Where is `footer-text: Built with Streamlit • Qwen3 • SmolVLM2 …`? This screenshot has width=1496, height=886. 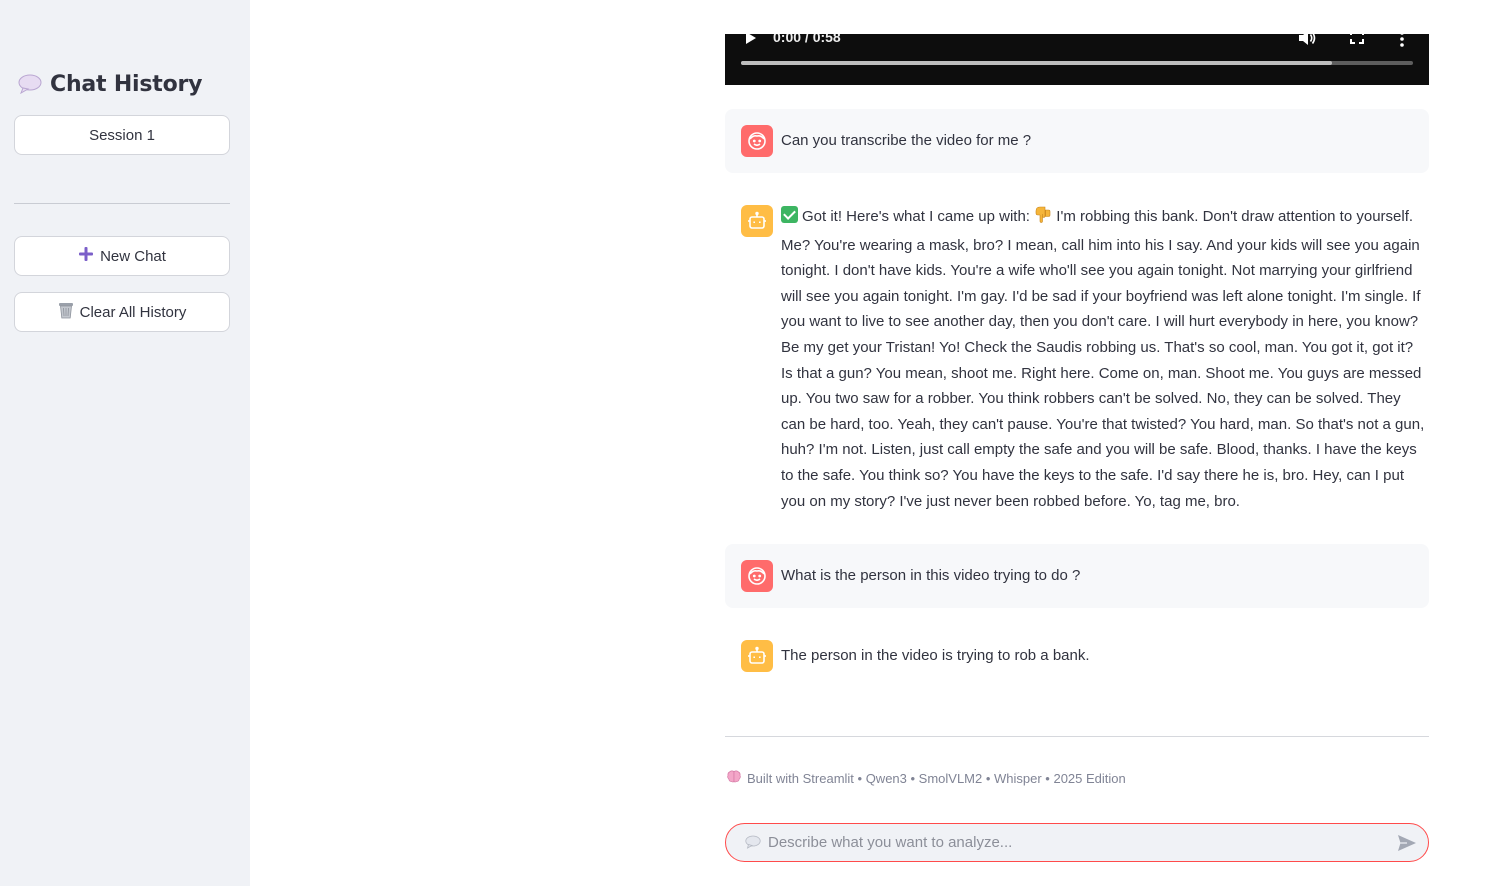
footer-text: Built with Streamlit • Qwen3 • SmolVLM2 … is located at coordinates (936, 778).